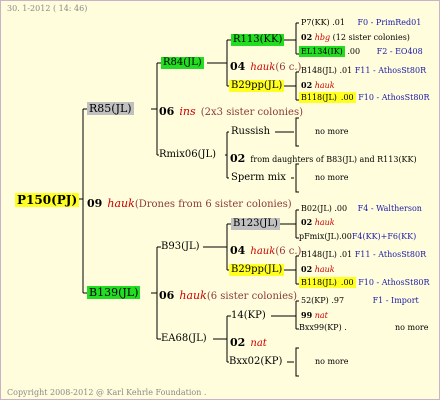 This screenshot has height=400, width=440. I want to click on gen2-c-queen: B93(JL), so click(180, 247).